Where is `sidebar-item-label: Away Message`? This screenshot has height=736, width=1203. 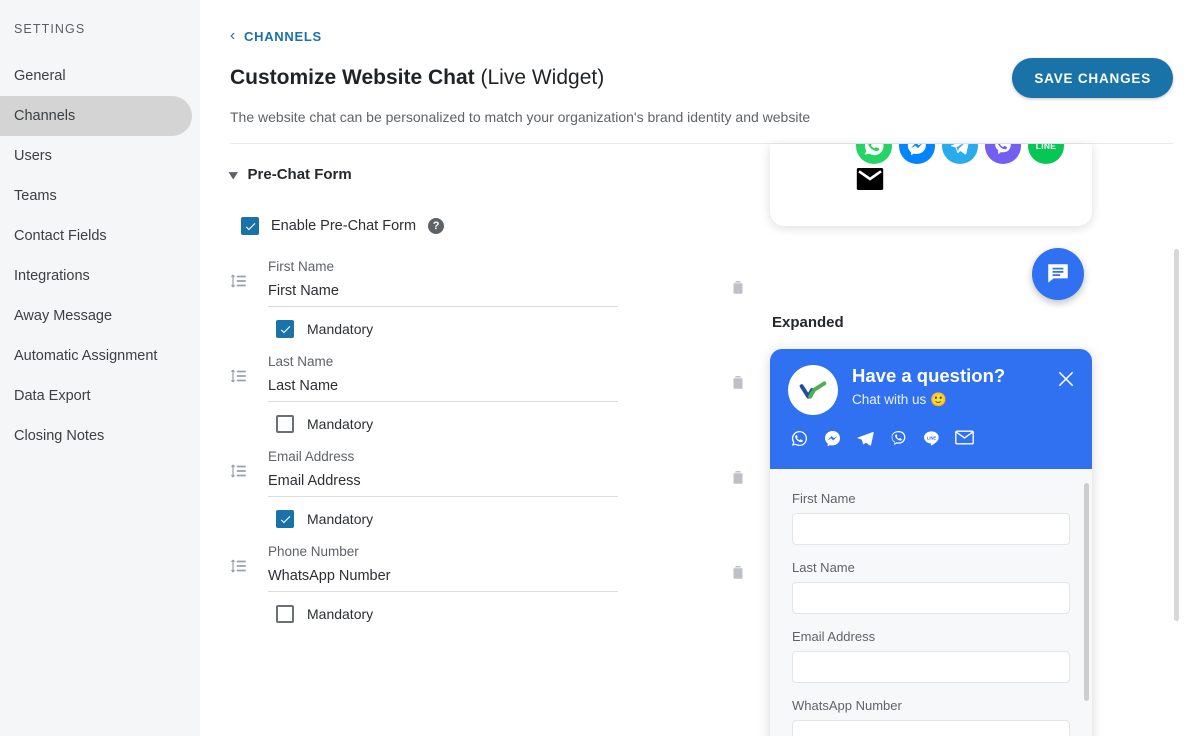 sidebar-item-label: Away Message is located at coordinates (63, 316).